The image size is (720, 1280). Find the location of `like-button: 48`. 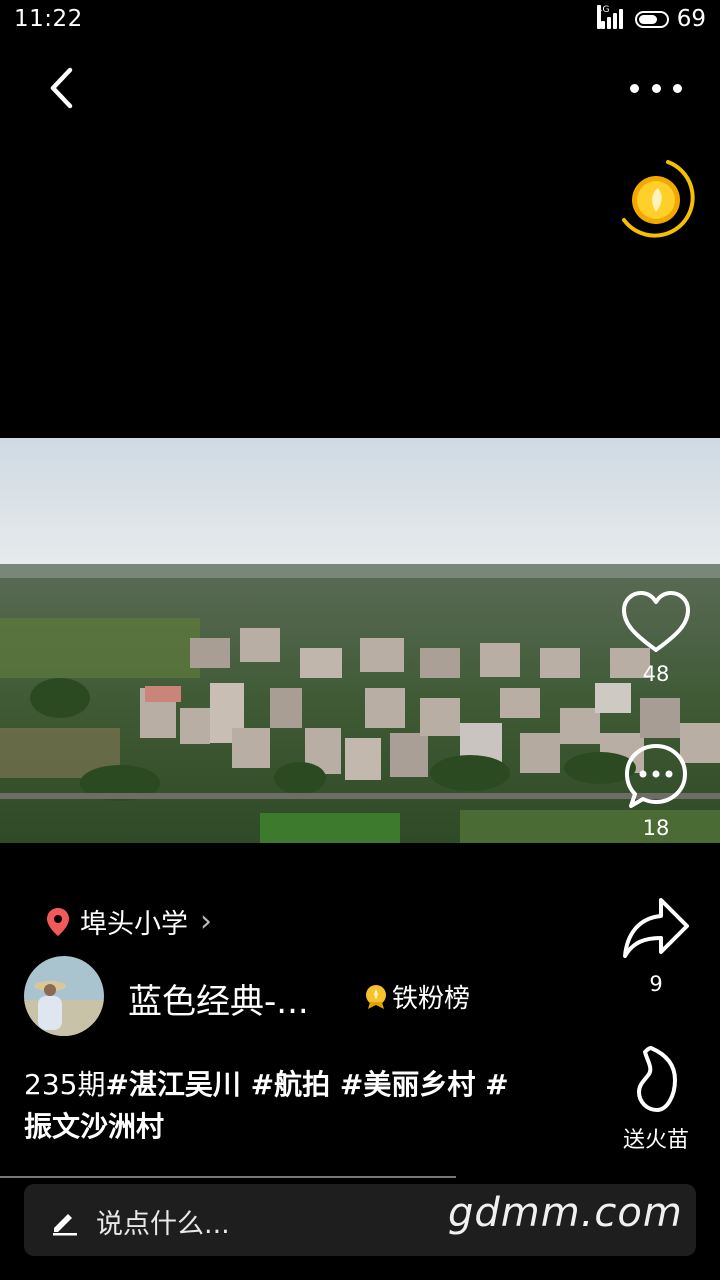

like-button: 48 is located at coordinates (656, 638).